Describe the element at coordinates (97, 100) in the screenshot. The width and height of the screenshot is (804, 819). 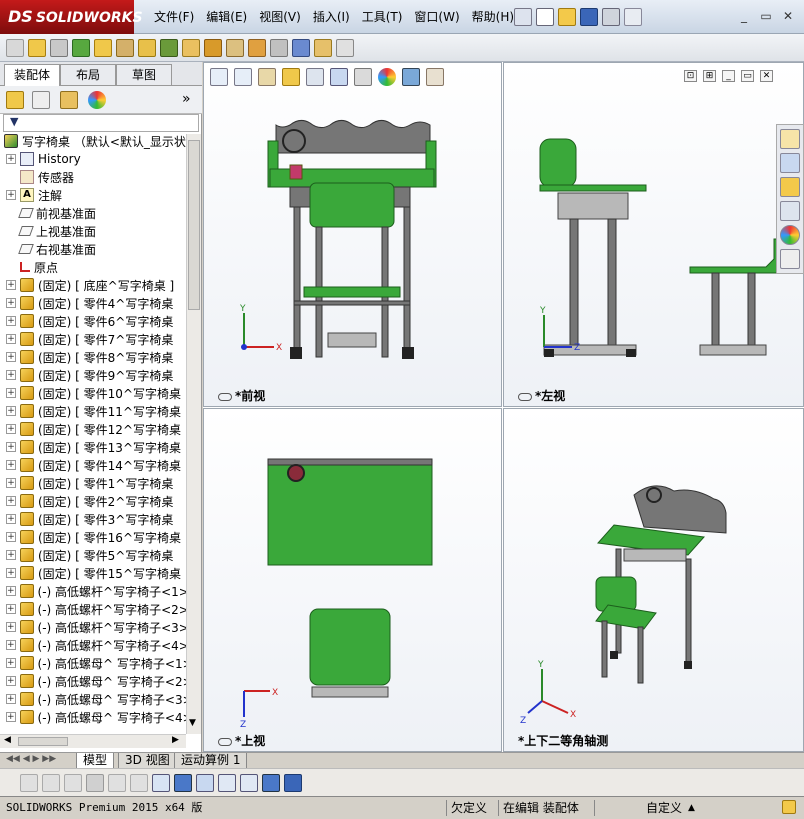
I see `display-manager-icon` at that location.